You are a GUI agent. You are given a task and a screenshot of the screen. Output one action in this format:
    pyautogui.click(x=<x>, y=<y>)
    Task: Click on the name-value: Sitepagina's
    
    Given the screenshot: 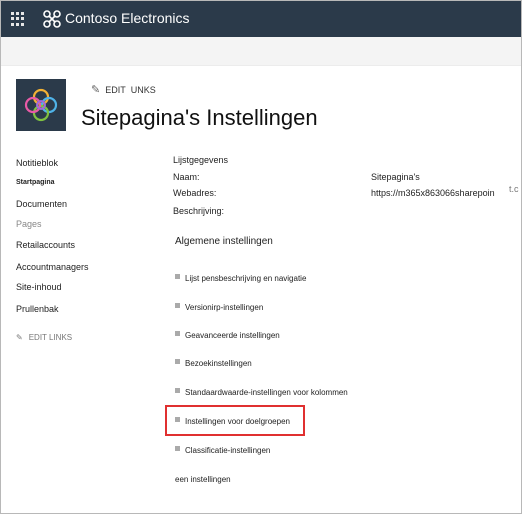 What is the action you would take?
    pyautogui.click(x=395, y=177)
    